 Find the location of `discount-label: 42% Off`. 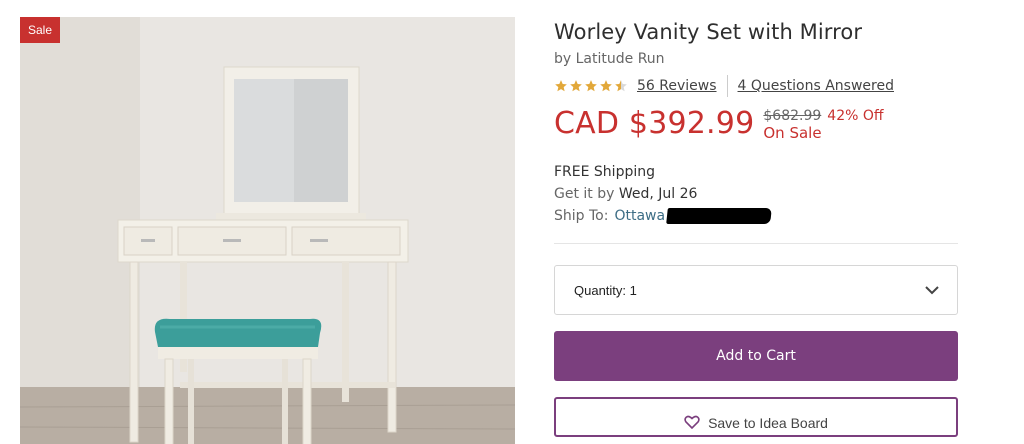

discount-label: 42% Off is located at coordinates (855, 116).